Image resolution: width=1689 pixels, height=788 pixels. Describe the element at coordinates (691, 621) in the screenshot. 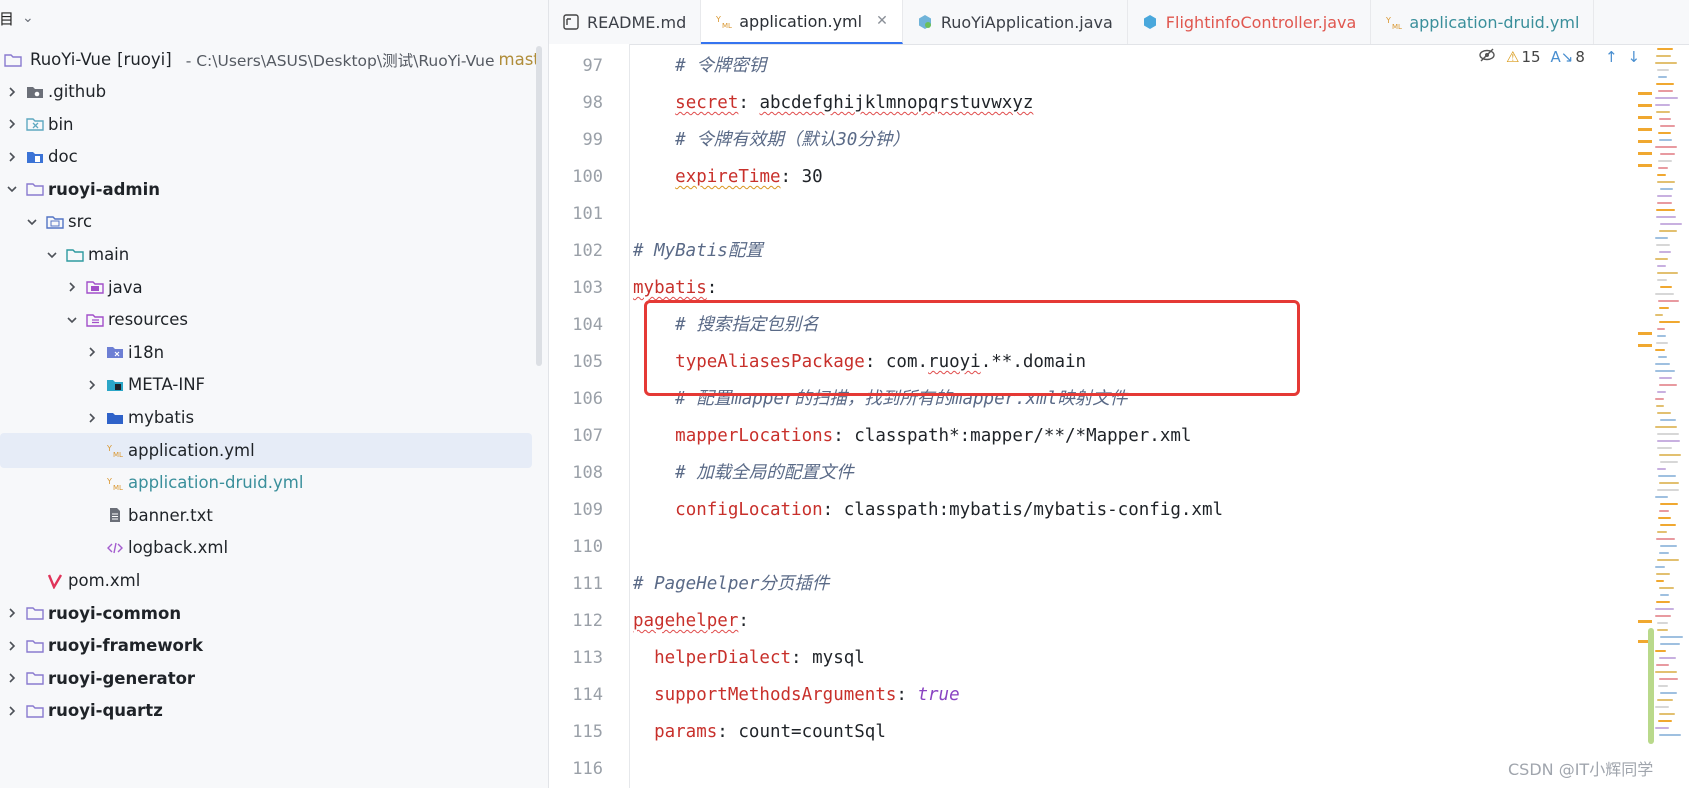

I see `code-line: pagehelper:` at that location.